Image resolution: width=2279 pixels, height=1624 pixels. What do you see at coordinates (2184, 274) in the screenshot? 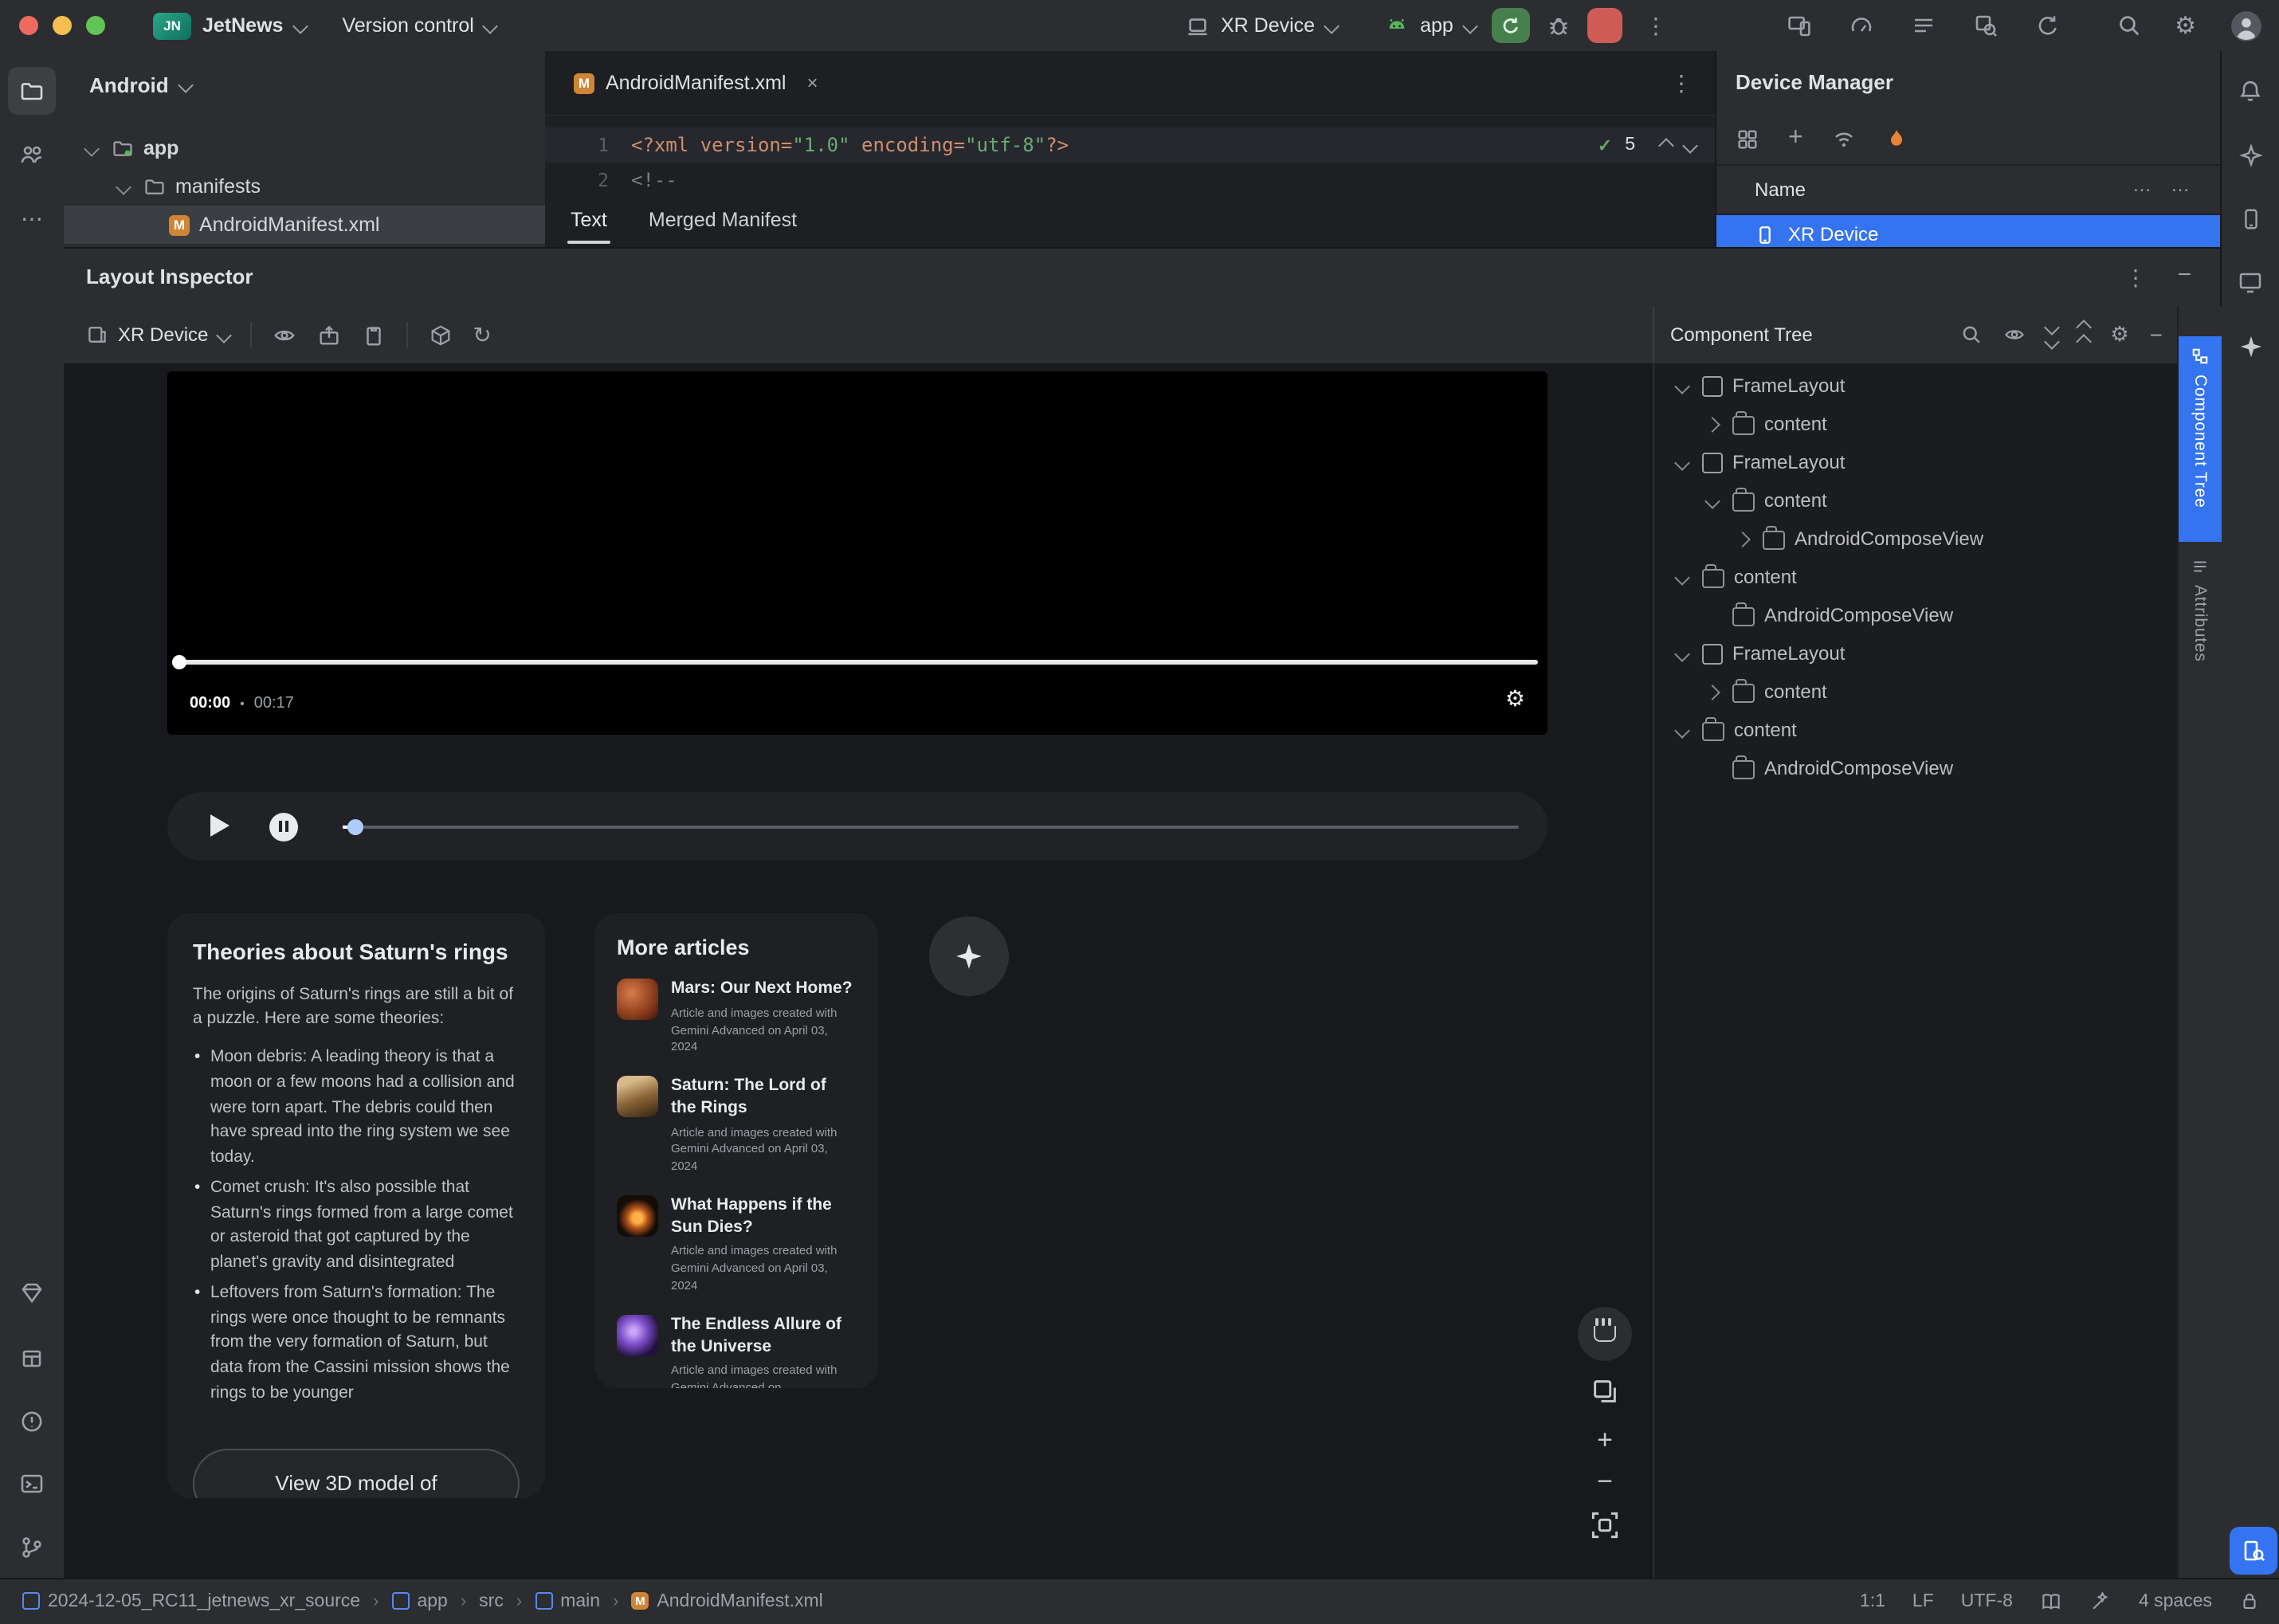
I see `minimize-panel-icon: −` at bounding box center [2184, 274].